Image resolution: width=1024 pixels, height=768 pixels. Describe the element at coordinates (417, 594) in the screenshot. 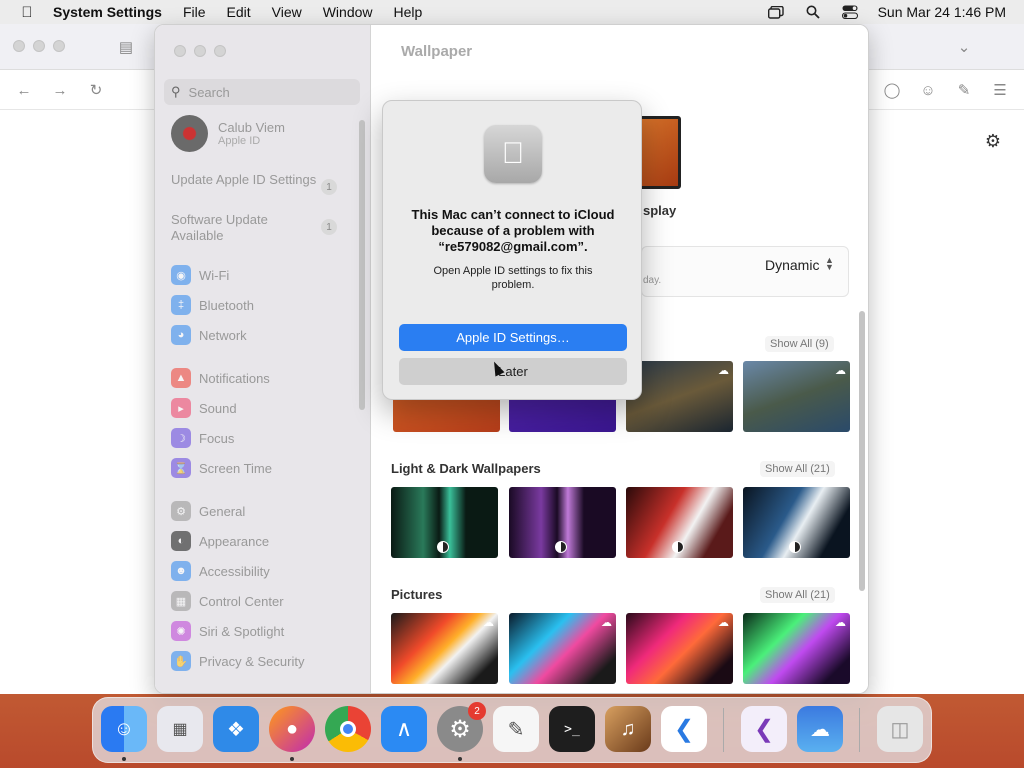

I see `section-title-pictures: Pictures` at that location.